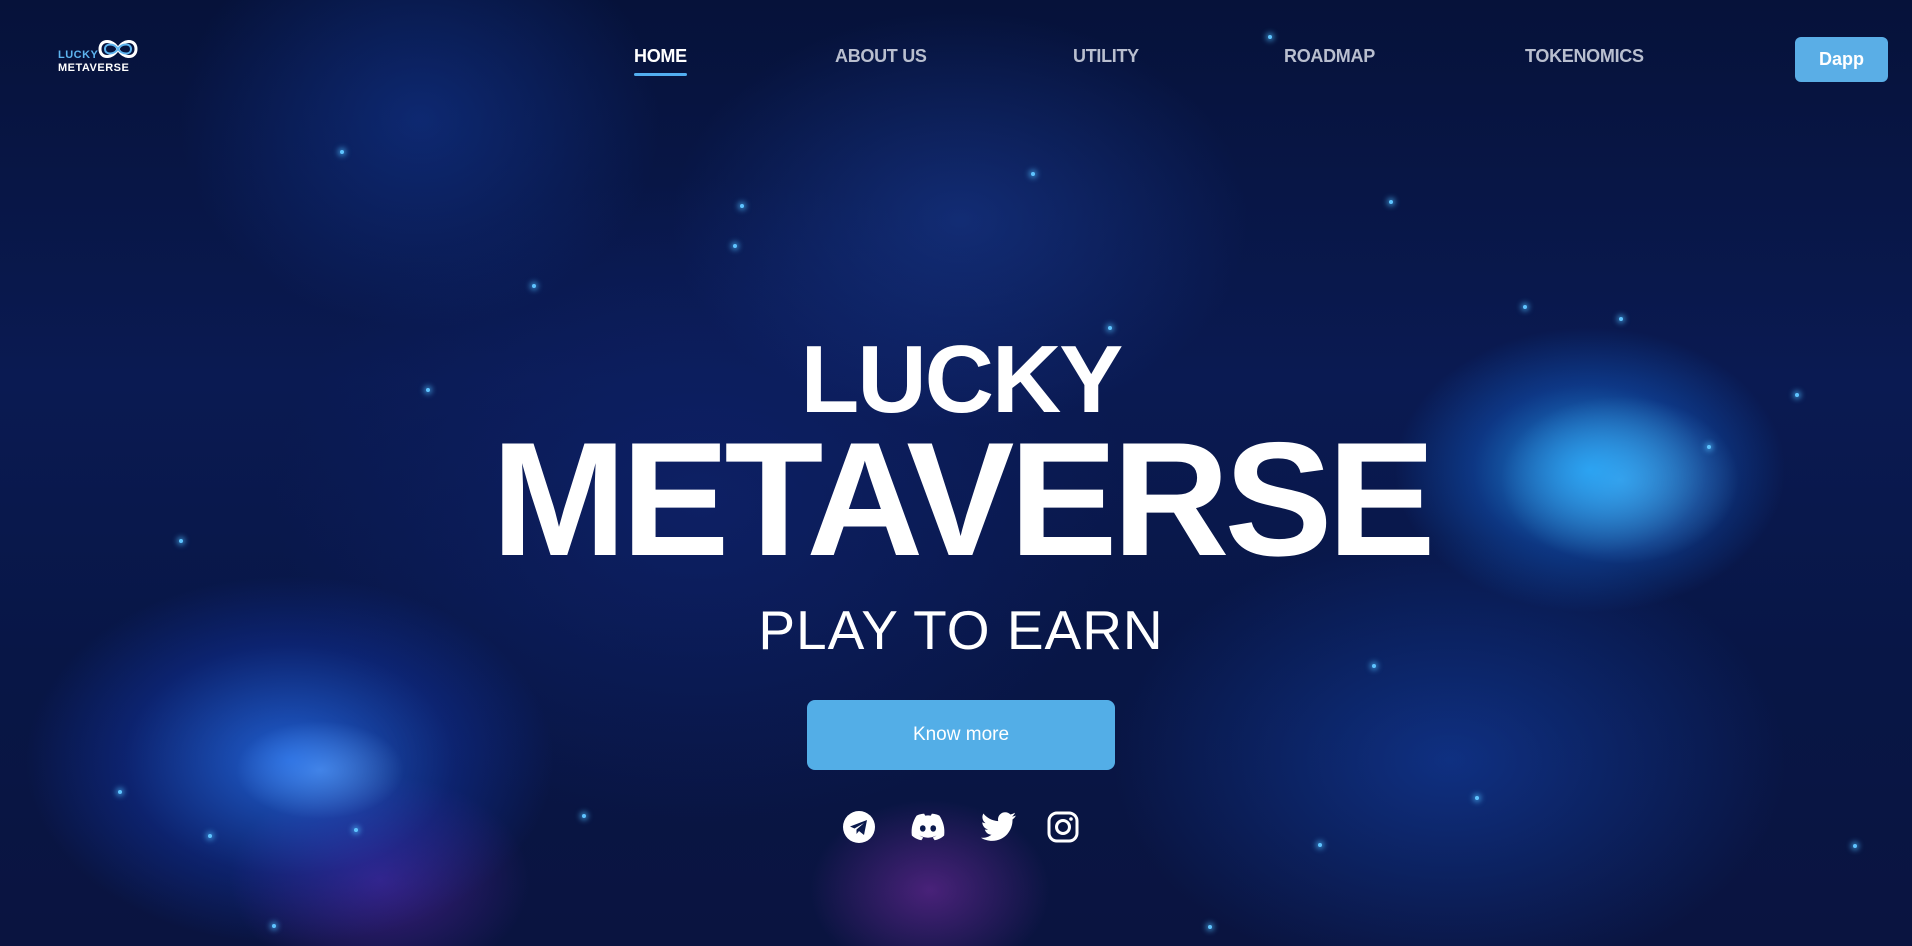  What do you see at coordinates (881, 56) in the screenshot?
I see `nav-item-about-us: ABOUT US` at bounding box center [881, 56].